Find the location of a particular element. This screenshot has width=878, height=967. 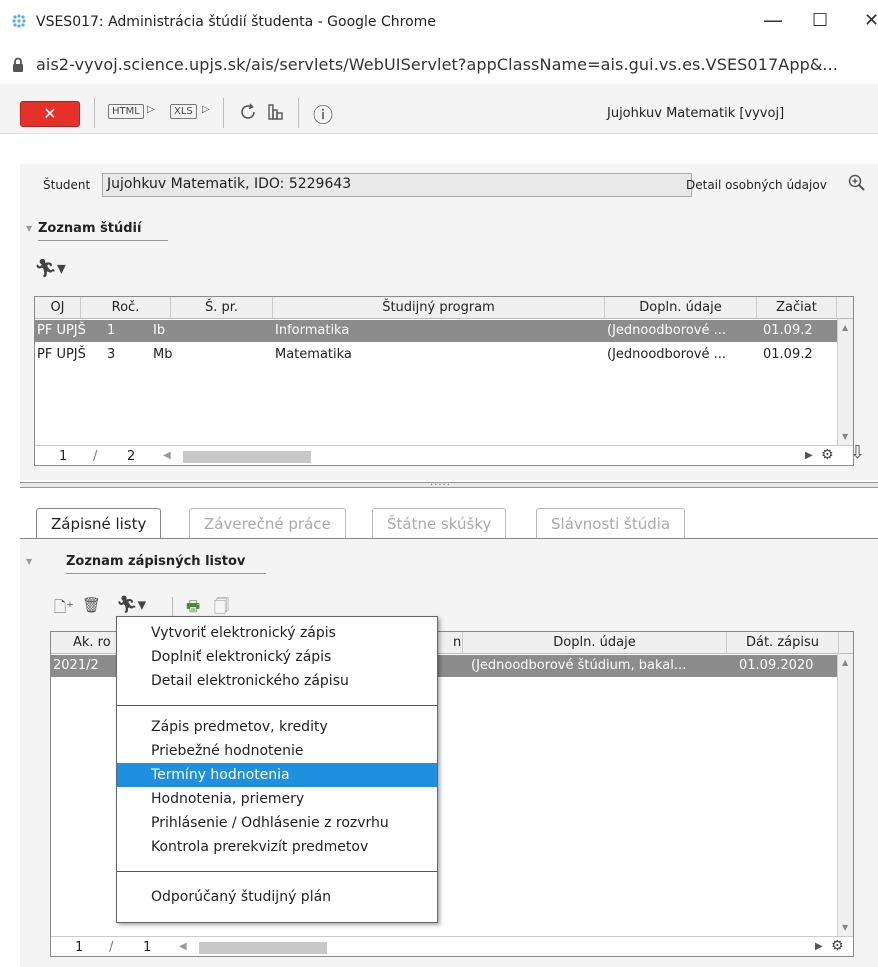

menu-item-zapis-predmetov: Zápis predmetov, kredity is located at coordinates (277, 727).